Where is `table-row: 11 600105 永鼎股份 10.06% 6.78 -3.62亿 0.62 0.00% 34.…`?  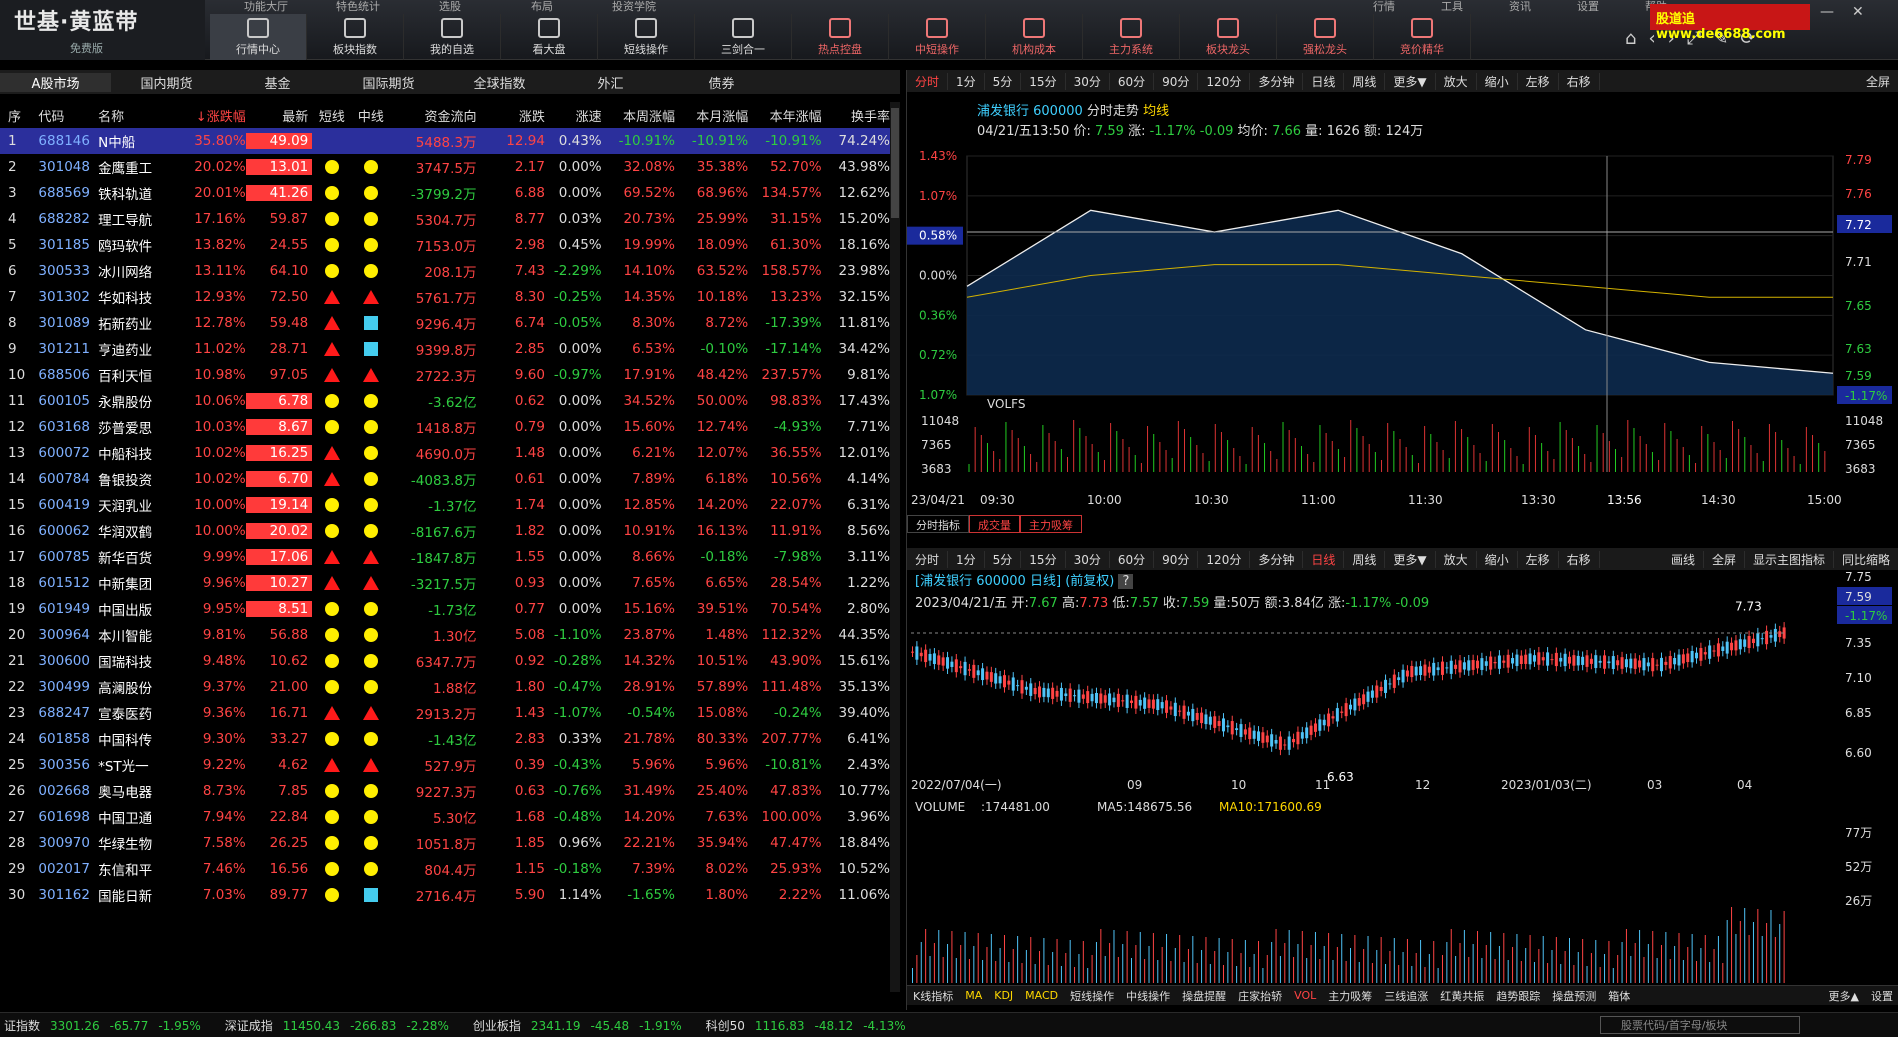
table-row: 11 600105 永鼎股份 10.06% 6.78 -3.62亿 0.62 0.00% 34.… is located at coordinates (445, 401).